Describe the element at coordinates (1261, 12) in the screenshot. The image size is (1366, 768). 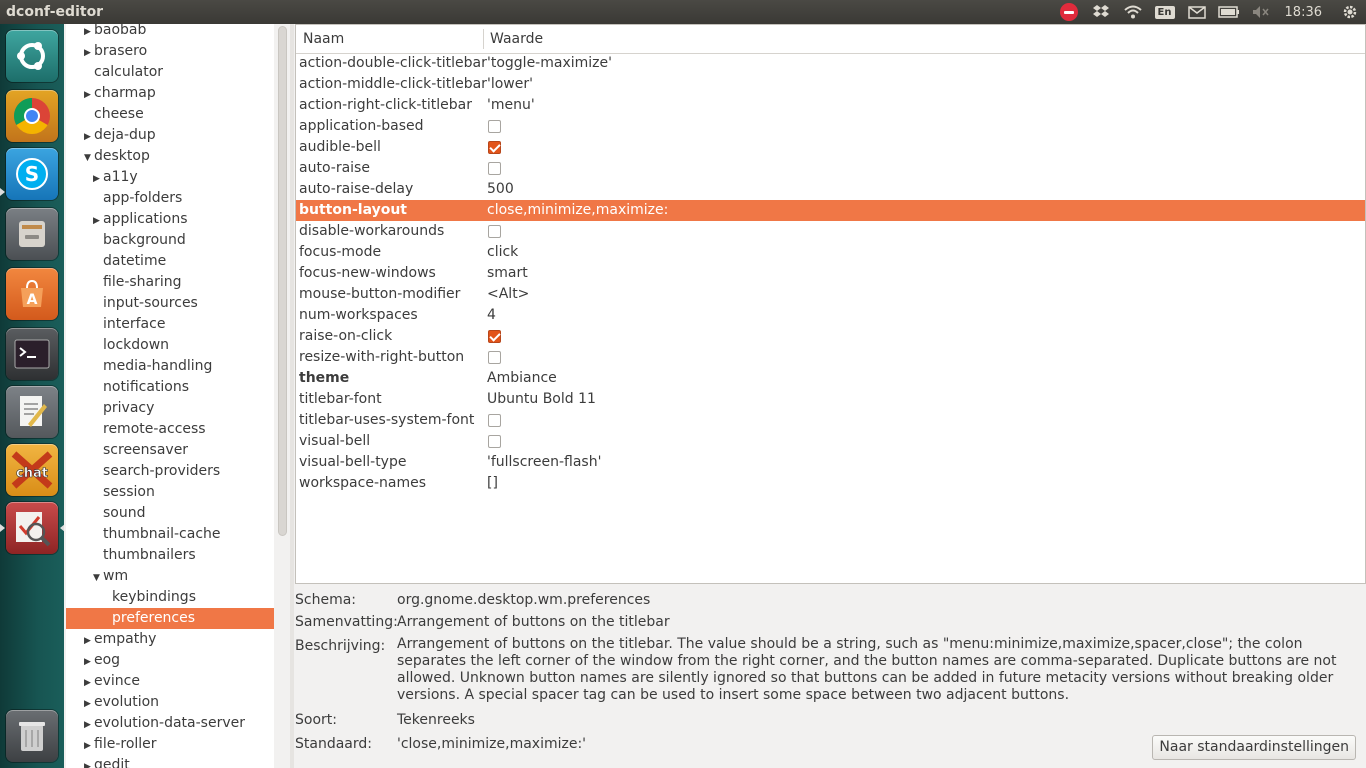
I see `volume-muted-icon` at that location.